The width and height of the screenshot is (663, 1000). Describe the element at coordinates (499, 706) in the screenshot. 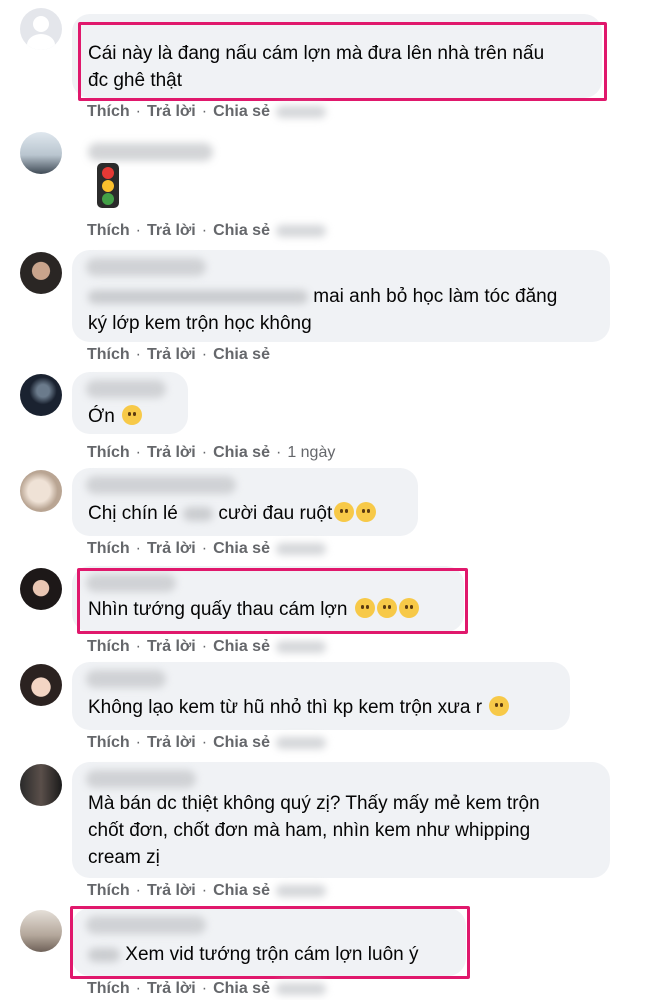

I see `relieved-face-icon` at that location.